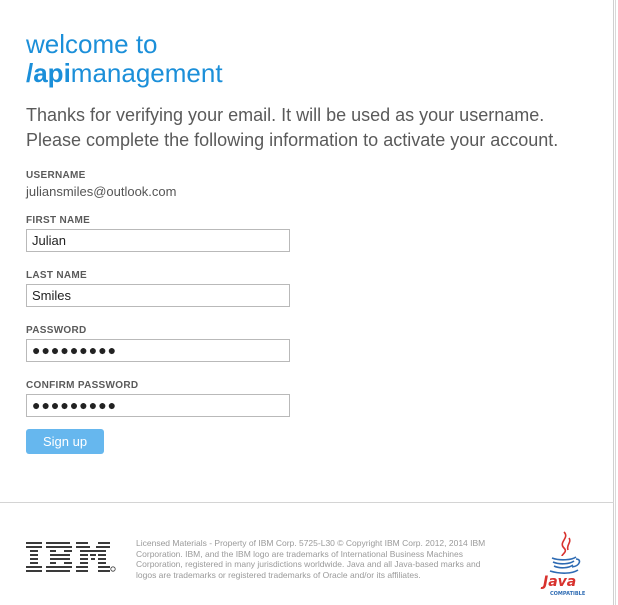  What do you see at coordinates (563, 564) in the screenshot?
I see `java-compatible-logo: Java COMPATIBLE` at bounding box center [563, 564].